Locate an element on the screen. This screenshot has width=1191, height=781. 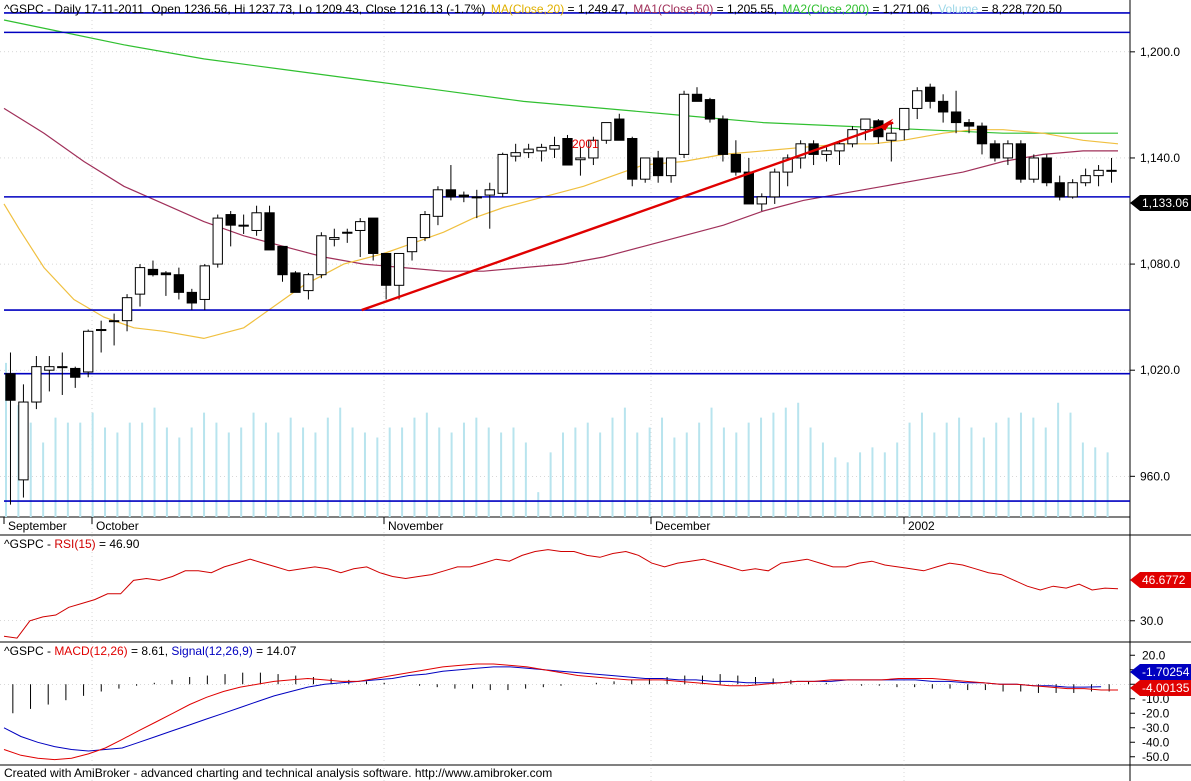
date-axis-label: October is located at coordinates (117, 526).